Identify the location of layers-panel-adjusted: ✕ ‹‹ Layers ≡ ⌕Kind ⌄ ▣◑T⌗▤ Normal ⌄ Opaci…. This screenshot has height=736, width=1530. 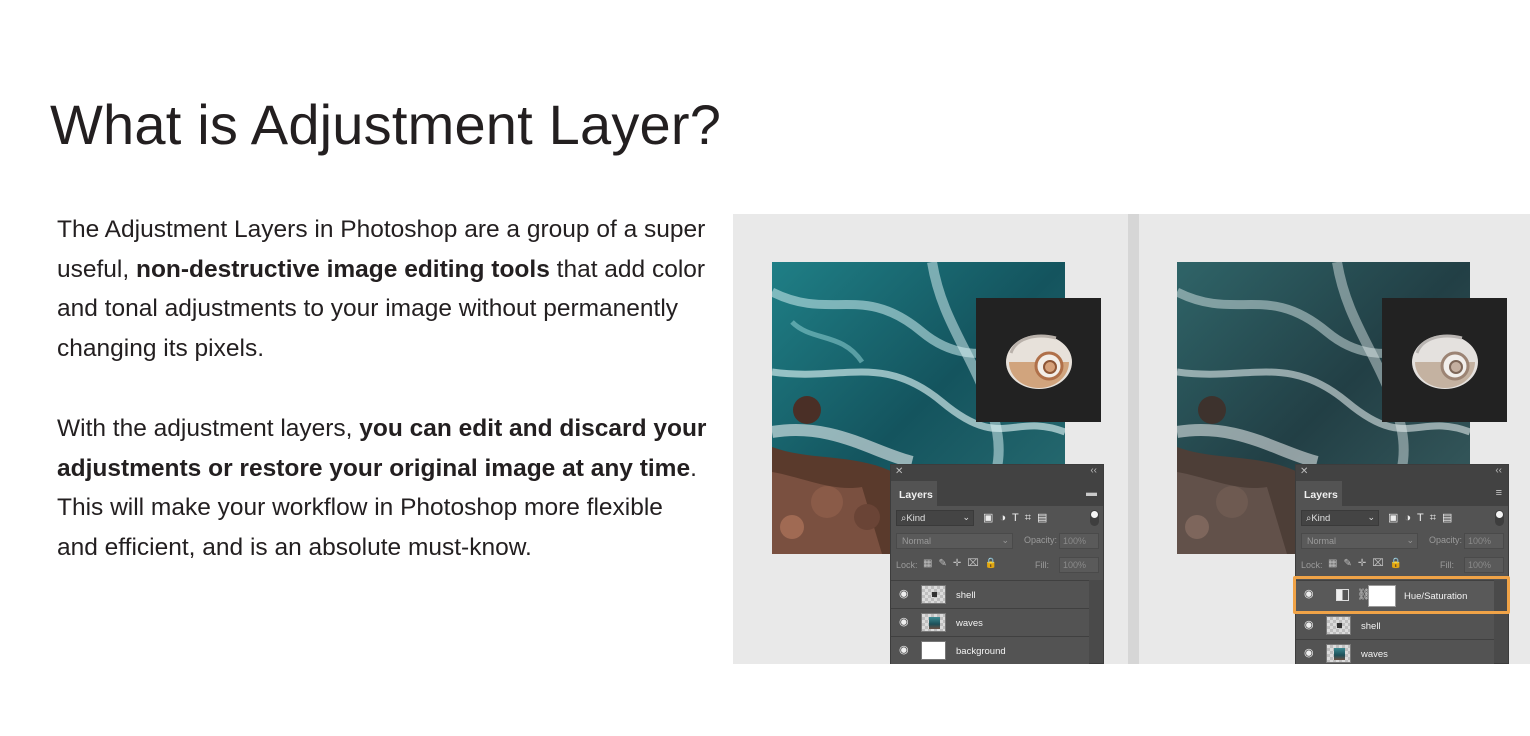
(1402, 564).